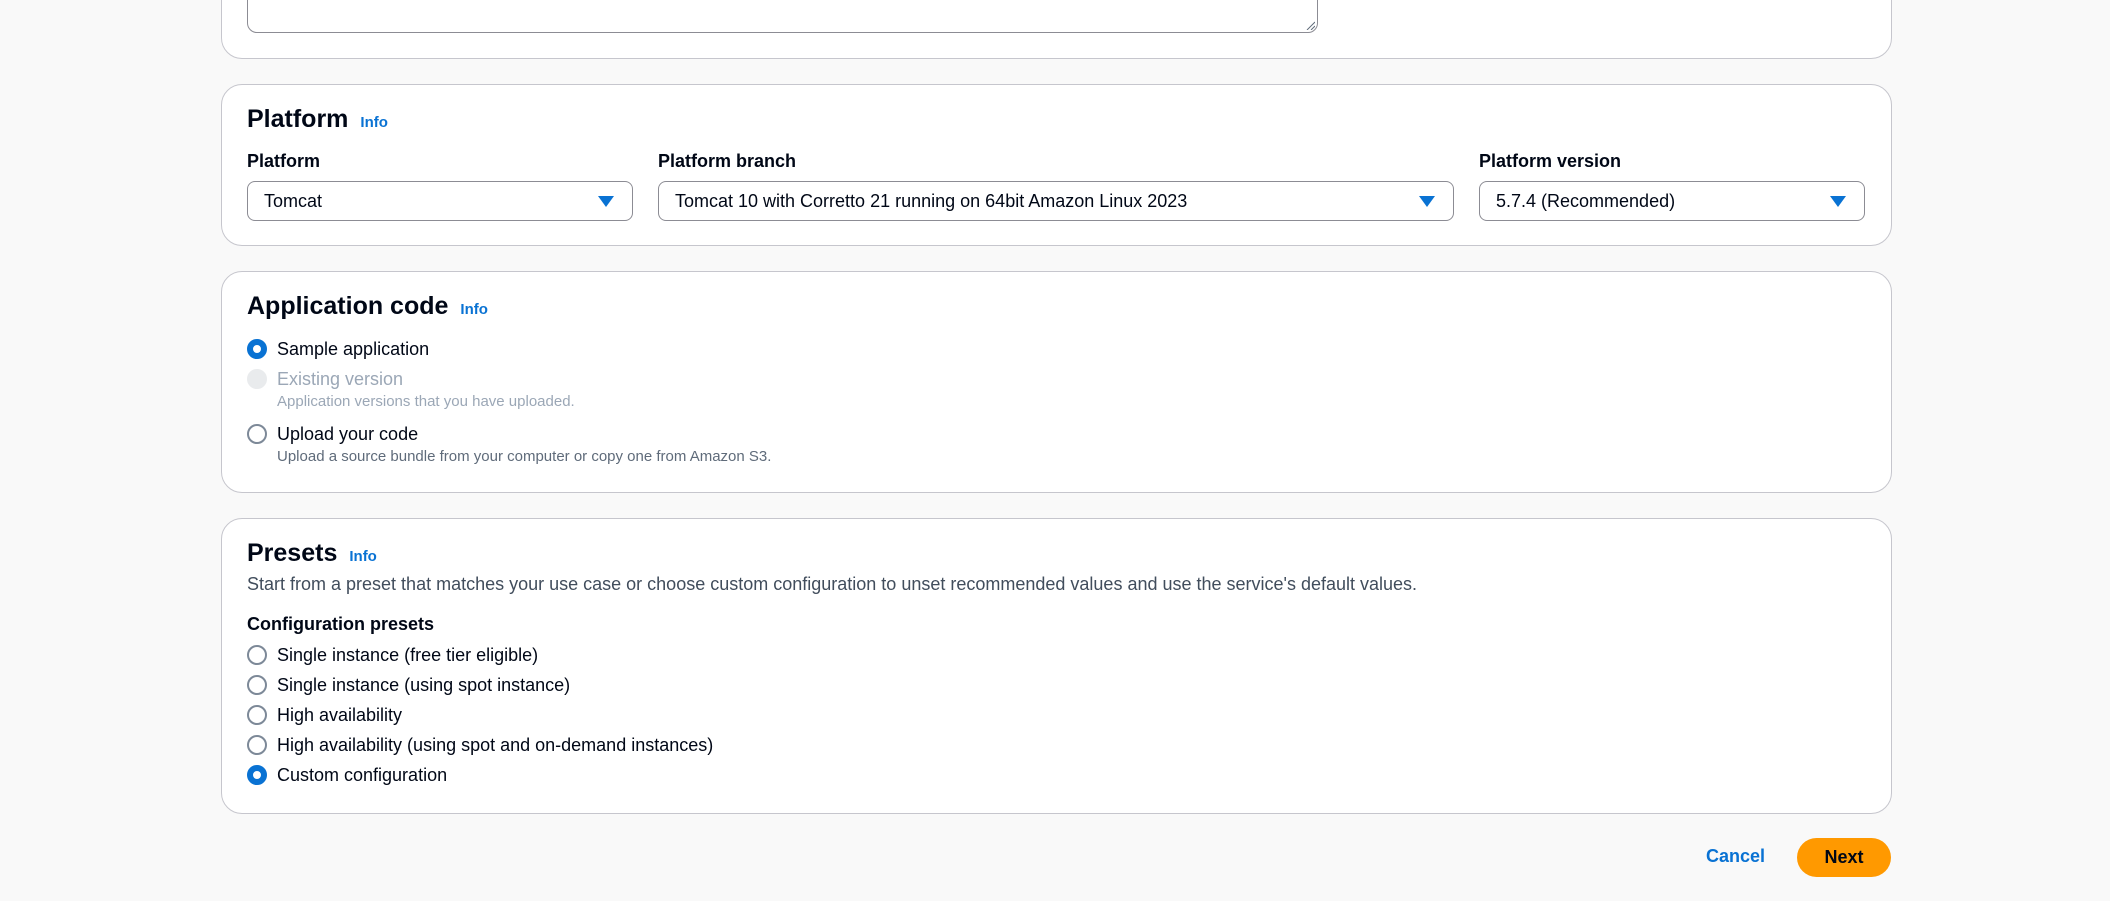 This screenshot has height=901, width=2110. What do you see at coordinates (293, 200) in the screenshot?
I see `platform-select-value: Tomcat` at bounding box center [293, 200].